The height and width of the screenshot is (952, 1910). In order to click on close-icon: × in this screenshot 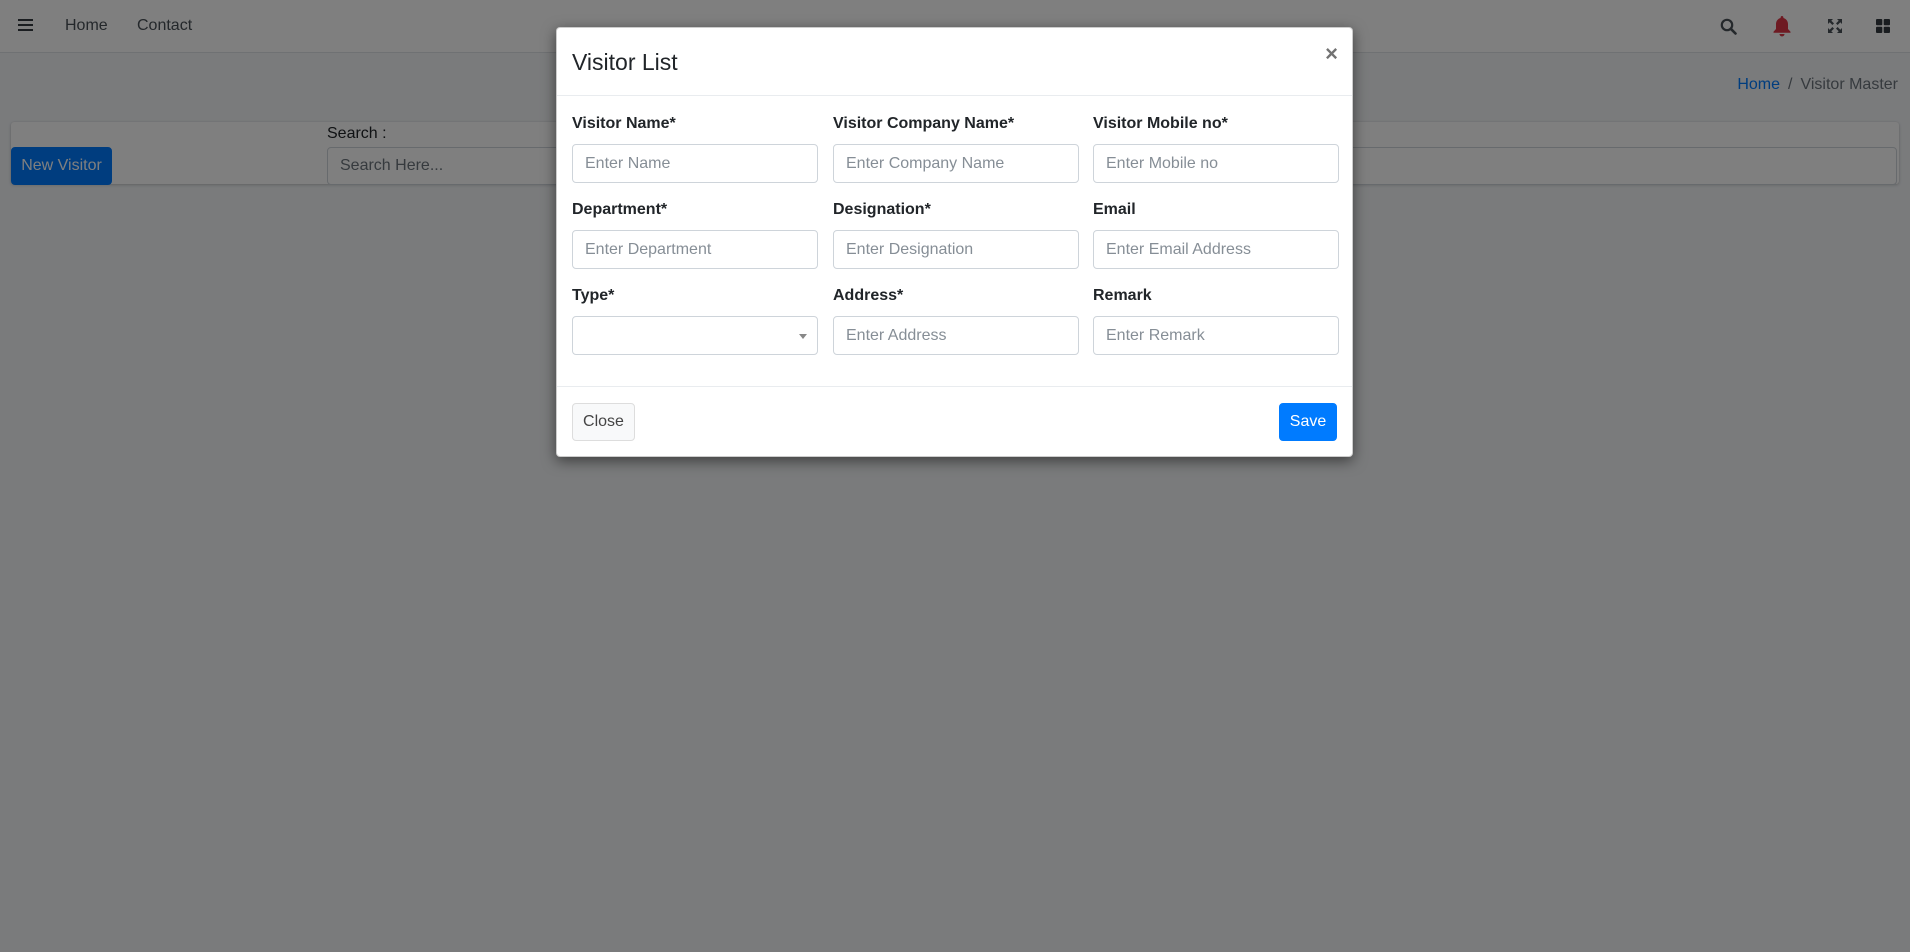, I will do `click(1331, 54)`.